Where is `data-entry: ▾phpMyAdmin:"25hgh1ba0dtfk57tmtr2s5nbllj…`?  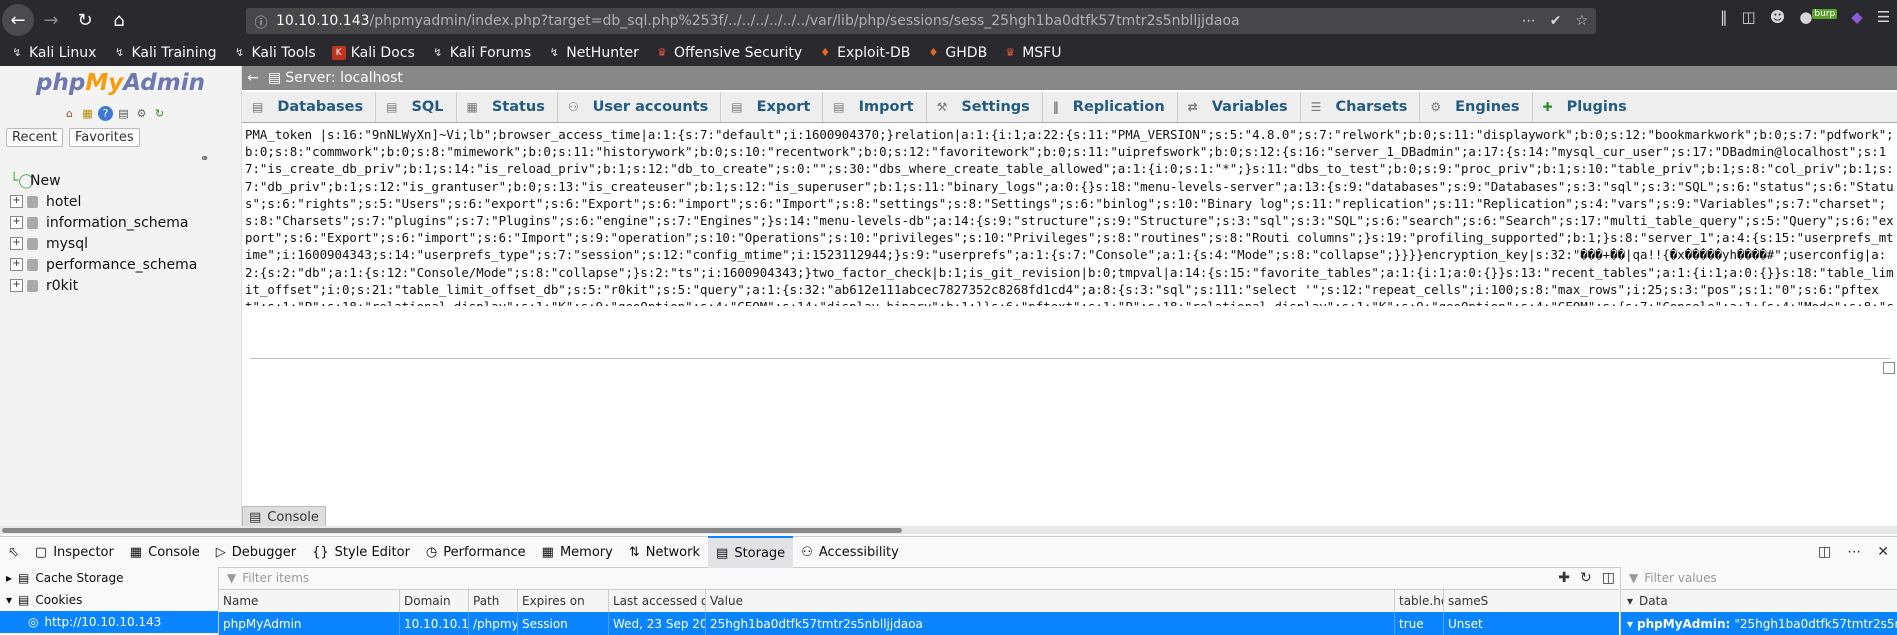 data-entry: ▾phpMyAdmin:"25hgh1ba0dtfk57tmtr2s5nbllj… is located at coordinates (1759, 623).